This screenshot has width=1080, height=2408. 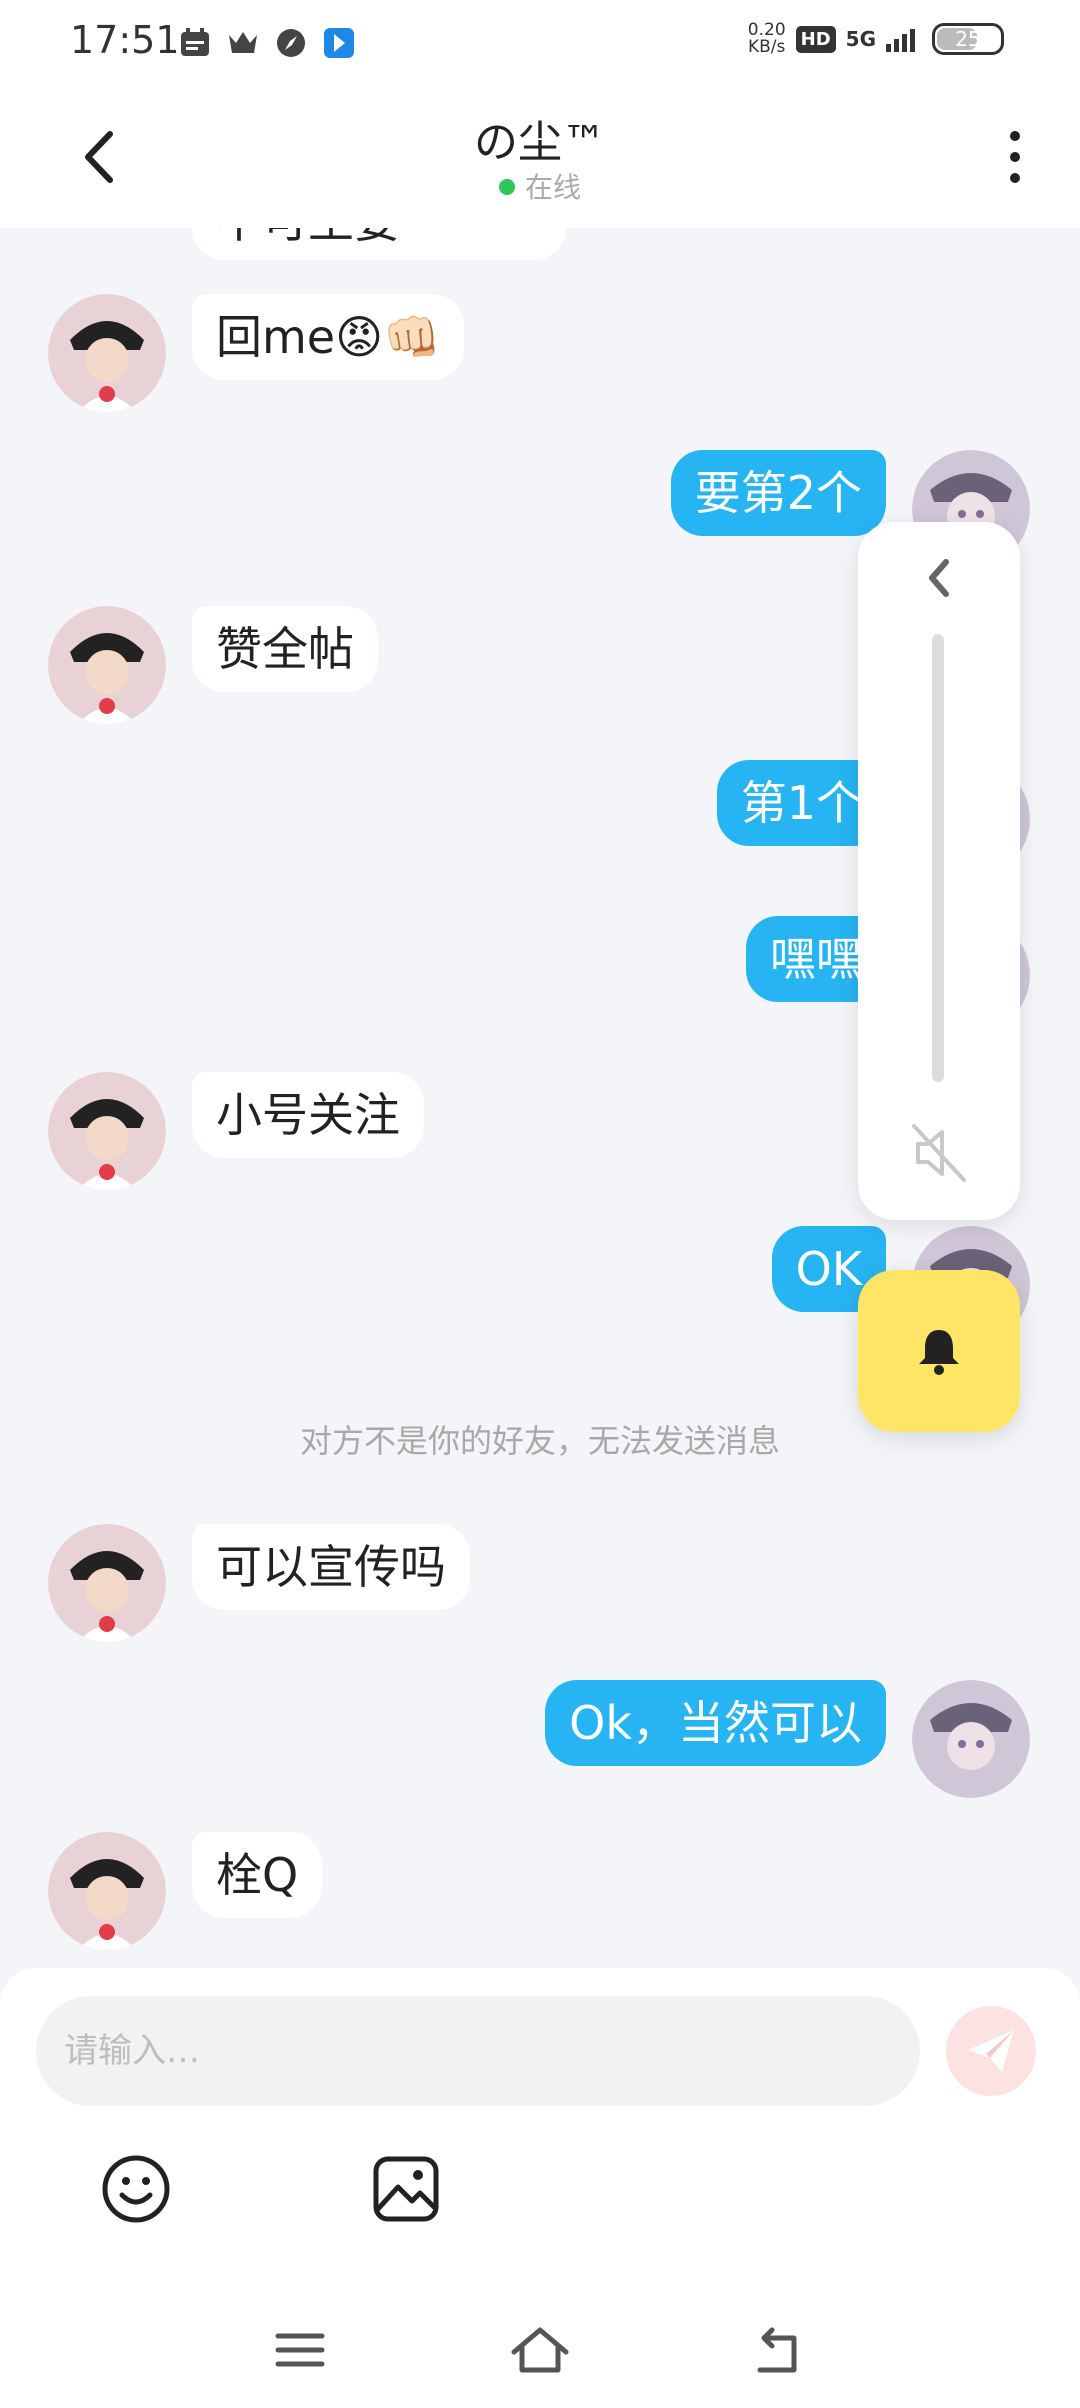 I want to click on bell-icon, so click(x=939, y=1352).